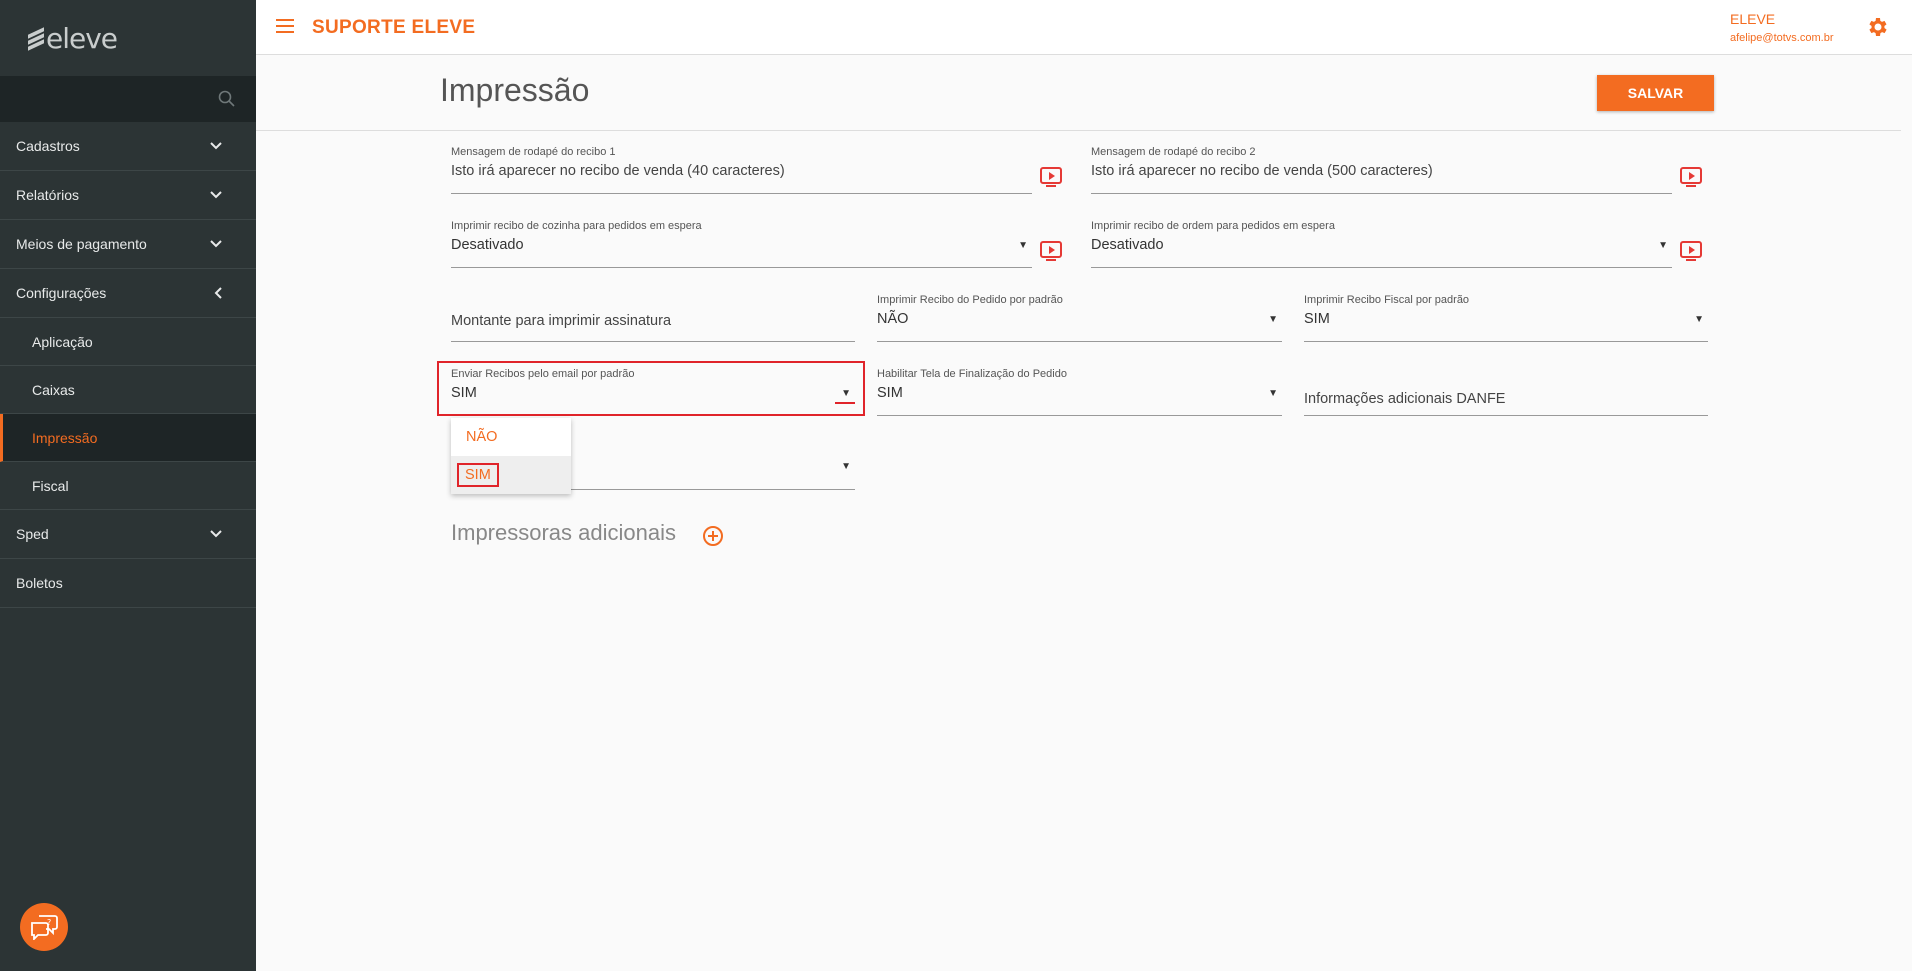 The width and height of the screenshot is (1912, 971). Describe the element at coordinates (394, 27) in the screenshot. I see `app-title: SUPORTE ELEVE` at that location.